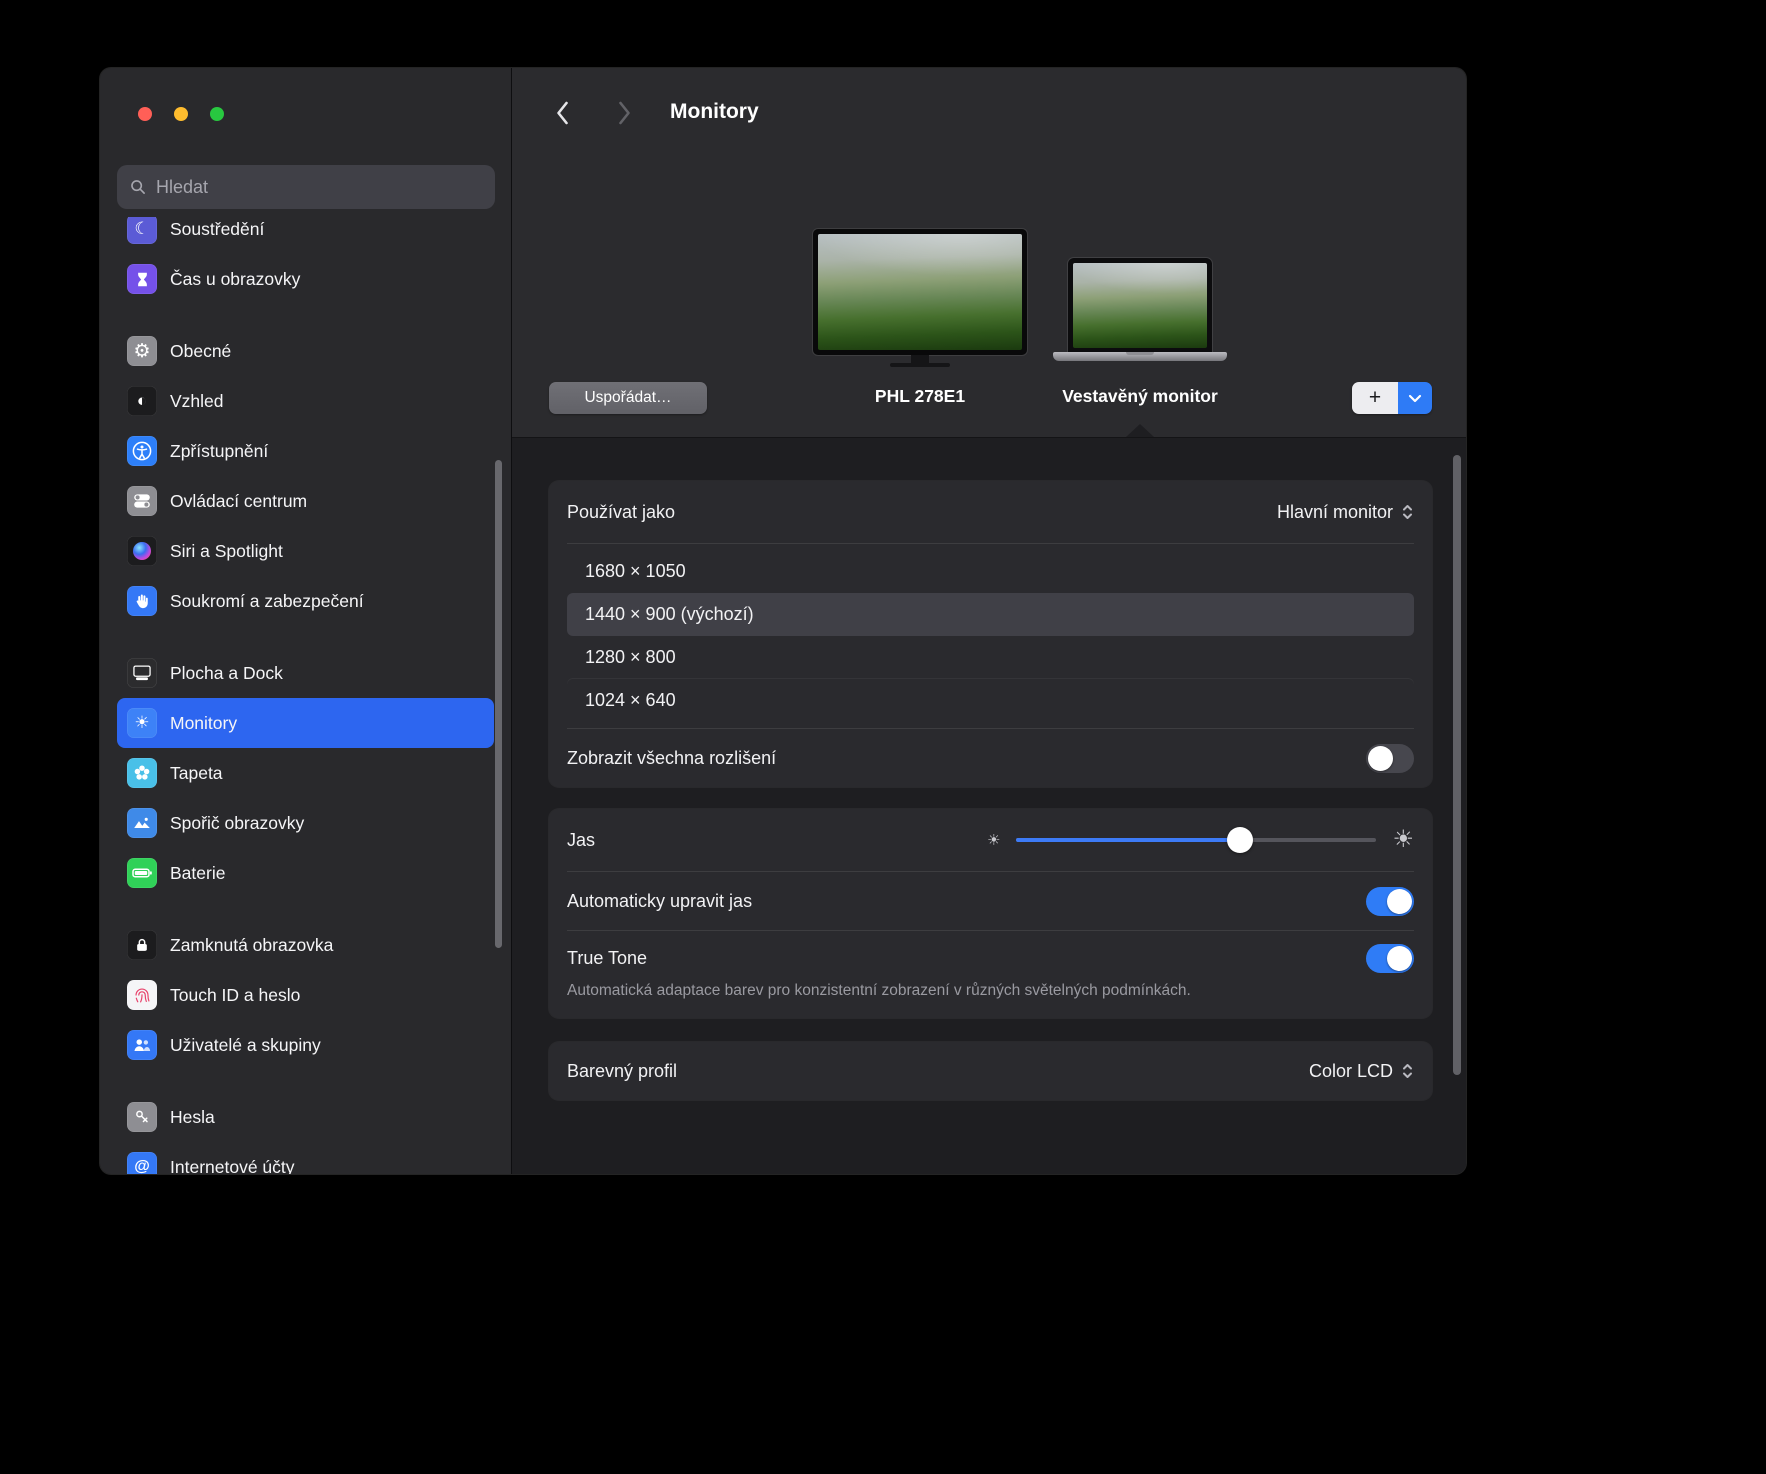 The height and width of the screenshot is (1474, 1766). Describe the element at coordinates (1403, 839) in the screenshot. I see `brightness-high-icon: ☀` at that location.